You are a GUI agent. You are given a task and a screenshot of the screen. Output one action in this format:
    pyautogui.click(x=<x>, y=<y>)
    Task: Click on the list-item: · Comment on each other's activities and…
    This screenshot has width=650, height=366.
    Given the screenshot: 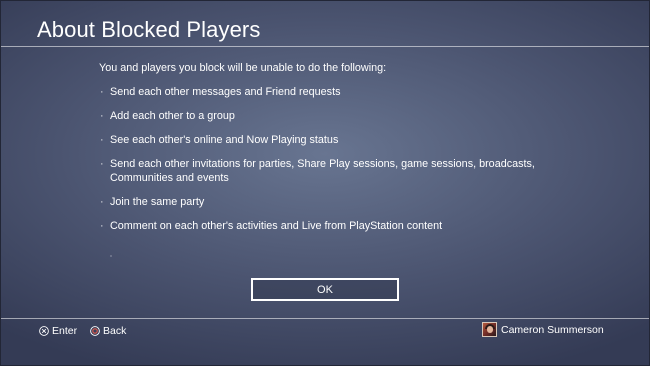 What is the action you would take?
    pyautogui.click(x=334, y=226)
    